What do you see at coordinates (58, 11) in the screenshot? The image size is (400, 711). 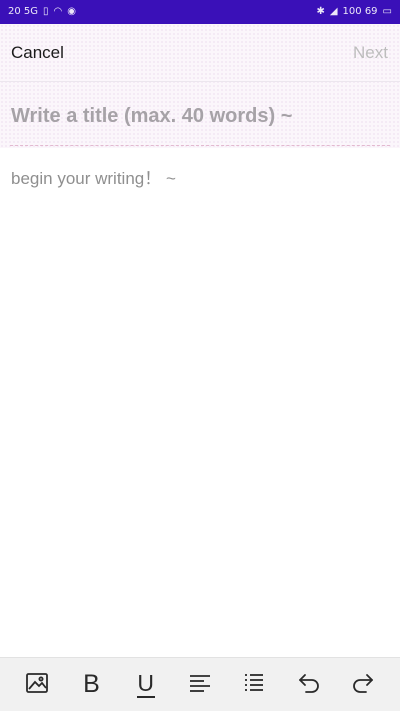 I see `wifi-icon: ◠` at bounding box center [58, 11].